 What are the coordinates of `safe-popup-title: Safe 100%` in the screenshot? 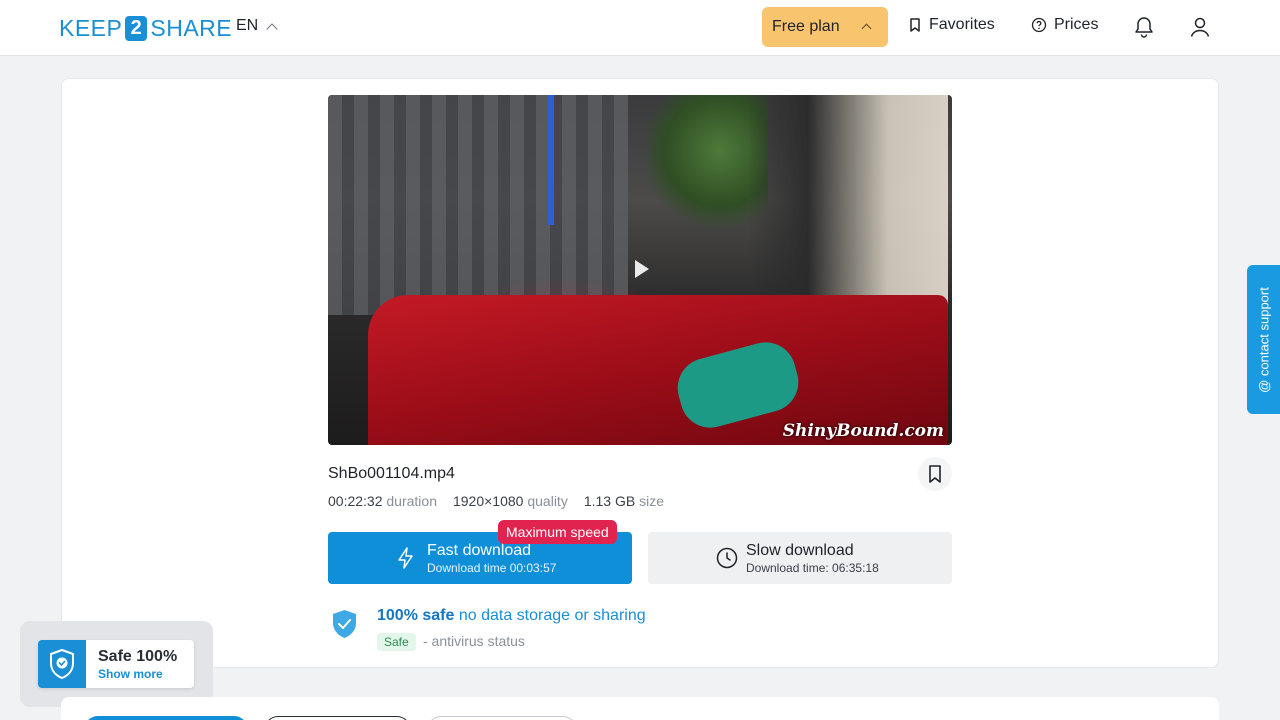 It's located at (138, 656).